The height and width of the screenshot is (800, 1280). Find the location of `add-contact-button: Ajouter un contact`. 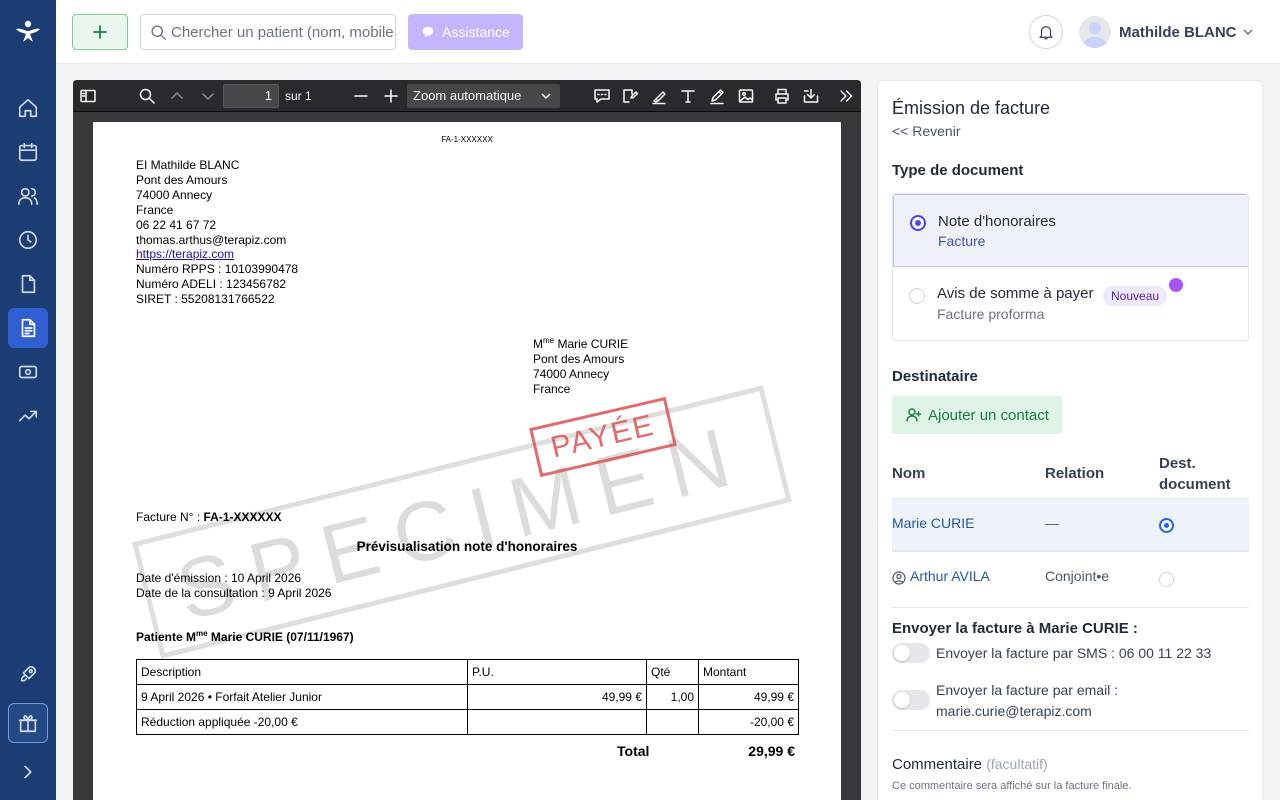

add-contact-button: Ajouter un contact is located at coordinates (977, 415).